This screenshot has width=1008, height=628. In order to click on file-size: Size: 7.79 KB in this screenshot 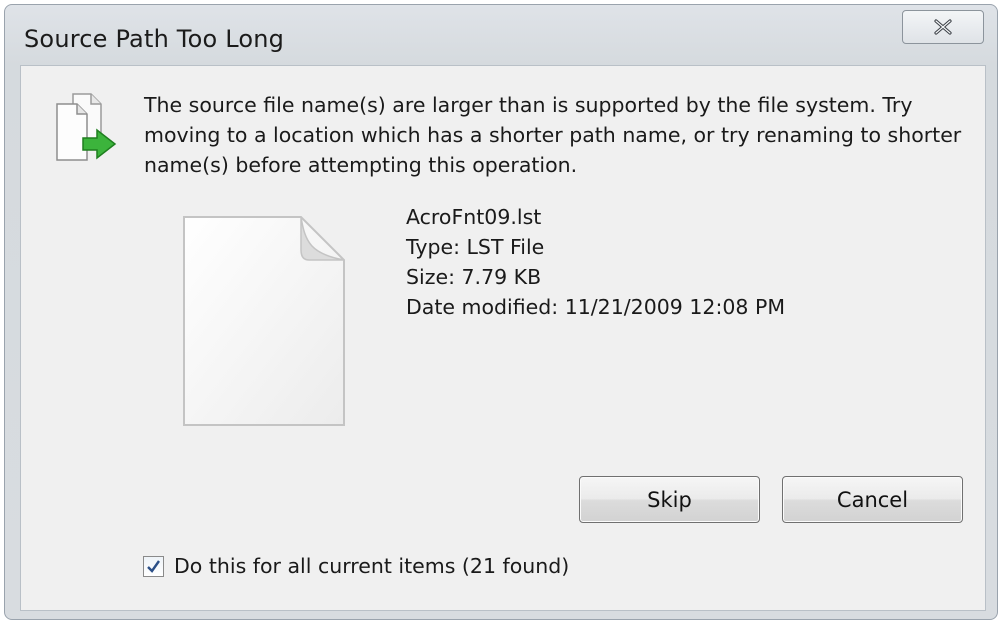, I will do `click(474, 277)`.